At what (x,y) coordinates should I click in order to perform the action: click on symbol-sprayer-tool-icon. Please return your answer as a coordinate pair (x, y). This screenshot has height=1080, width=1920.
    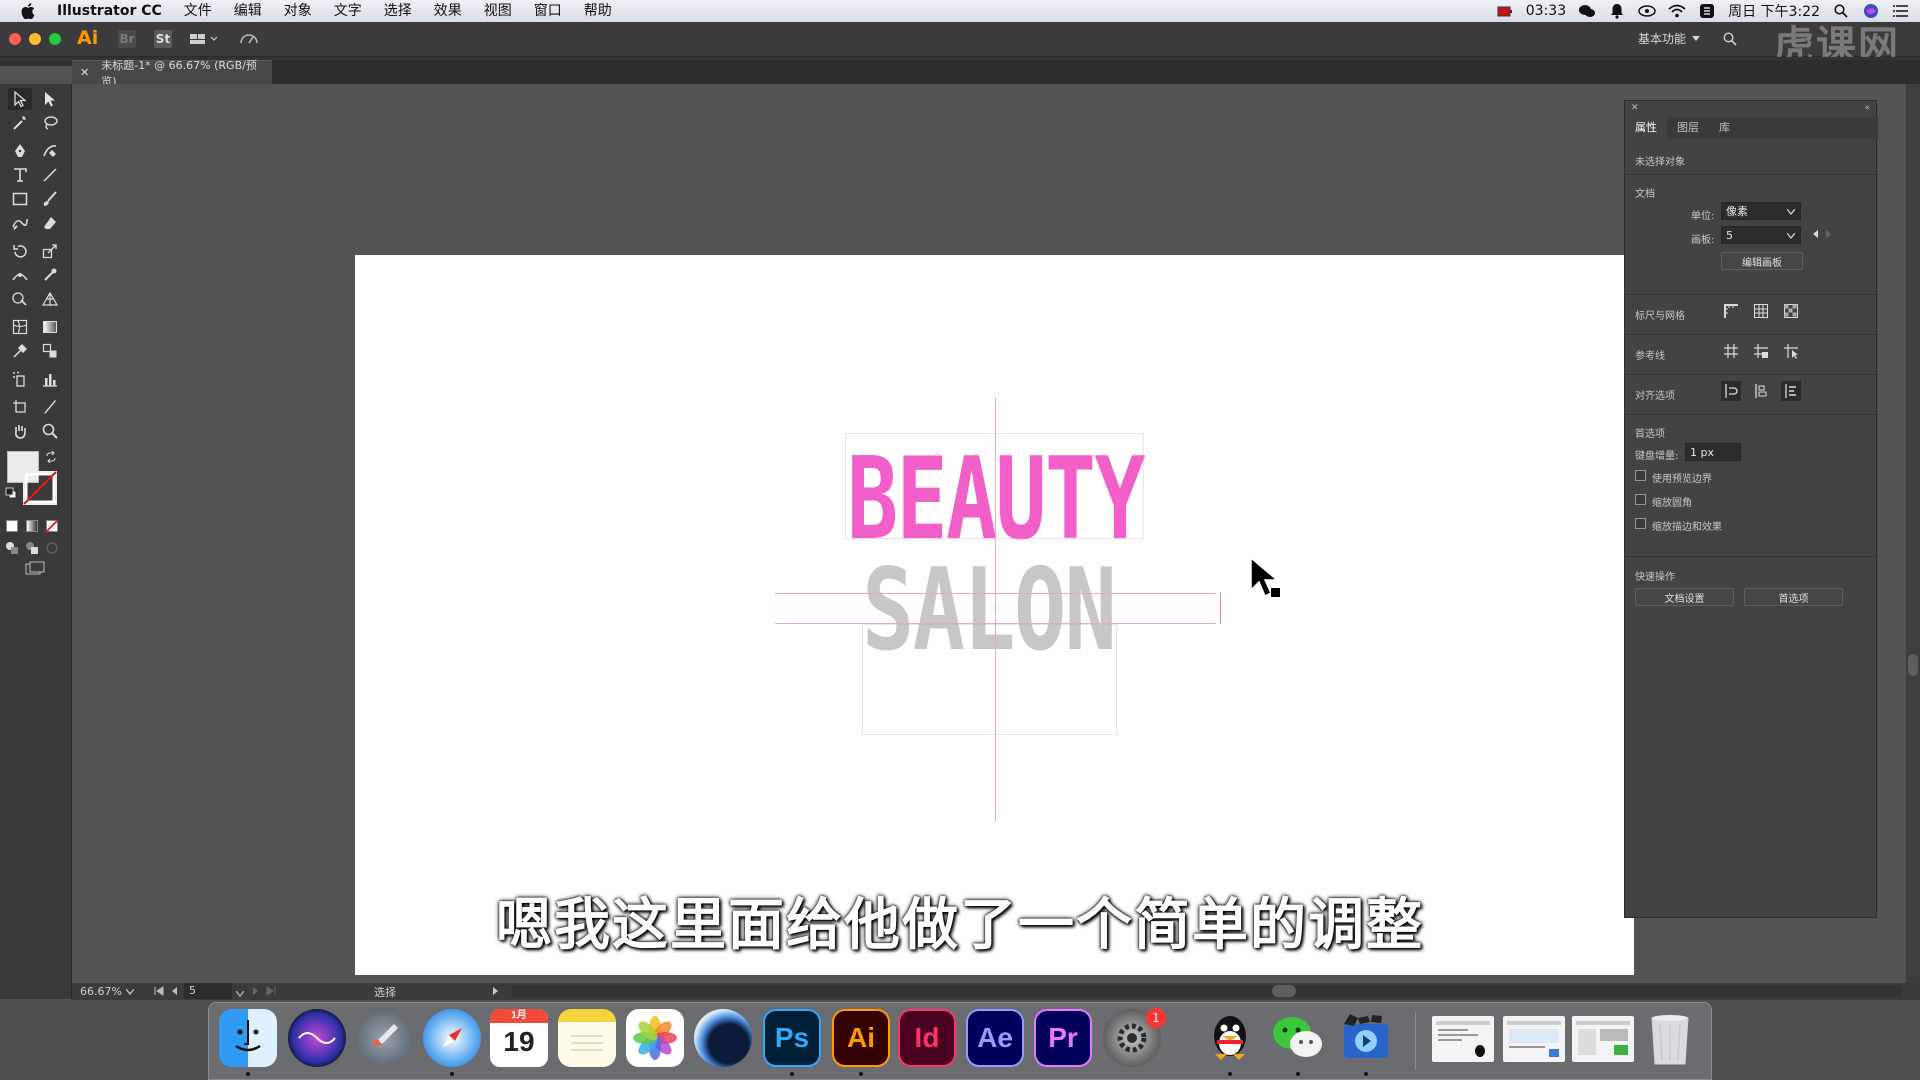
    Looking at the image, I should click on (20, 379).